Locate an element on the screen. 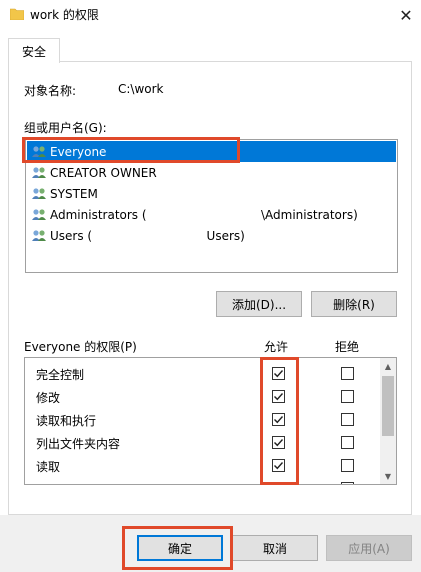  list-item-administrators: Administrators ( \Administrators) is located at coordinates (211, 214).